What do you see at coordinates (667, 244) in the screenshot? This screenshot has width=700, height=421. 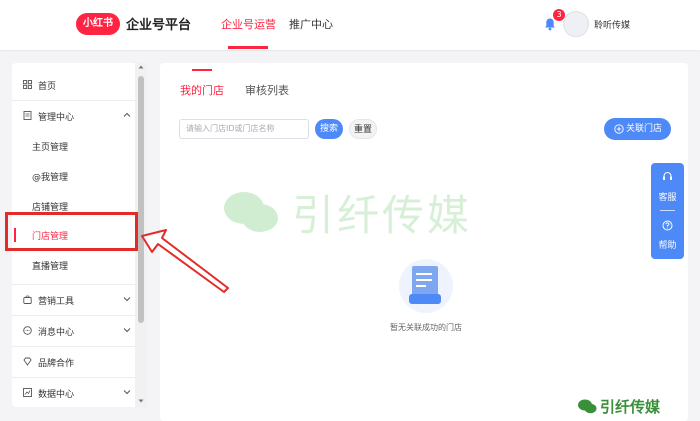 I see `help-button: 帮助` at bounding box center [667, 244].